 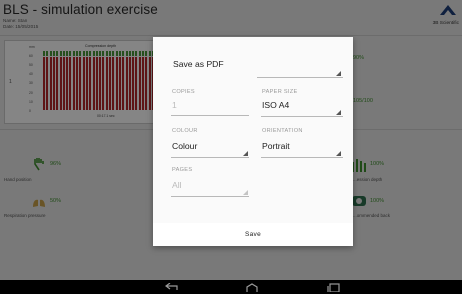 What do you see at coordinates (338, 73) in the screenshot?
I see `destination-dropdown-icon` at bounding box center [338, 73].